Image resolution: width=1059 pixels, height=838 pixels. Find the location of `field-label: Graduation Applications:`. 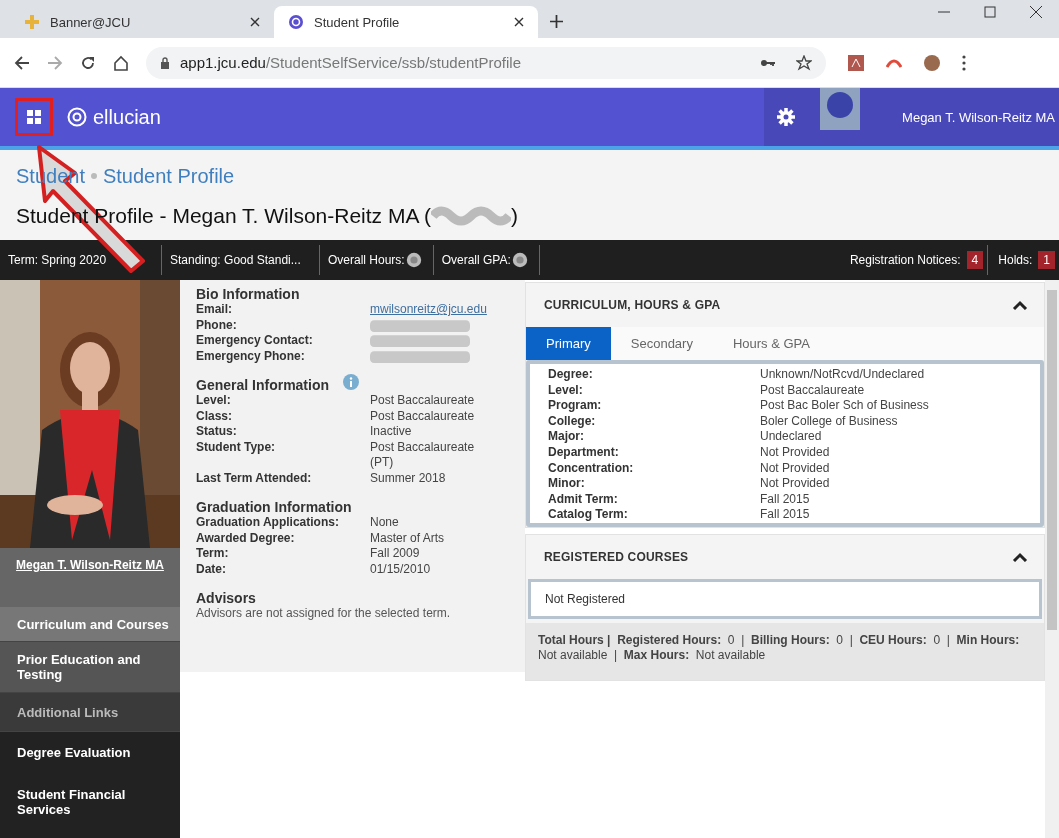

field-label: Graduation Applications: is located at coordinates (268, 523).